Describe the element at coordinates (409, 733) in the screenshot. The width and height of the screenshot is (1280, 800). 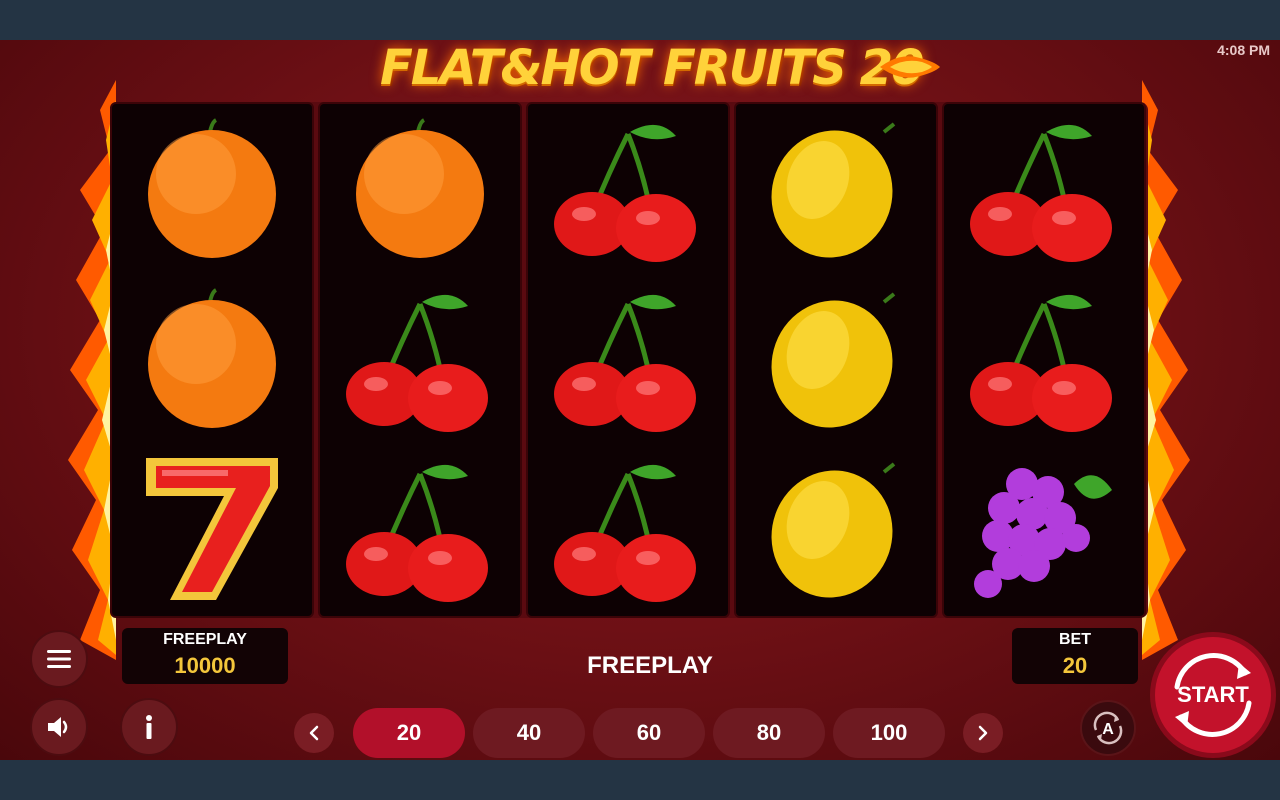
I see `bet-option: 20` at that location.